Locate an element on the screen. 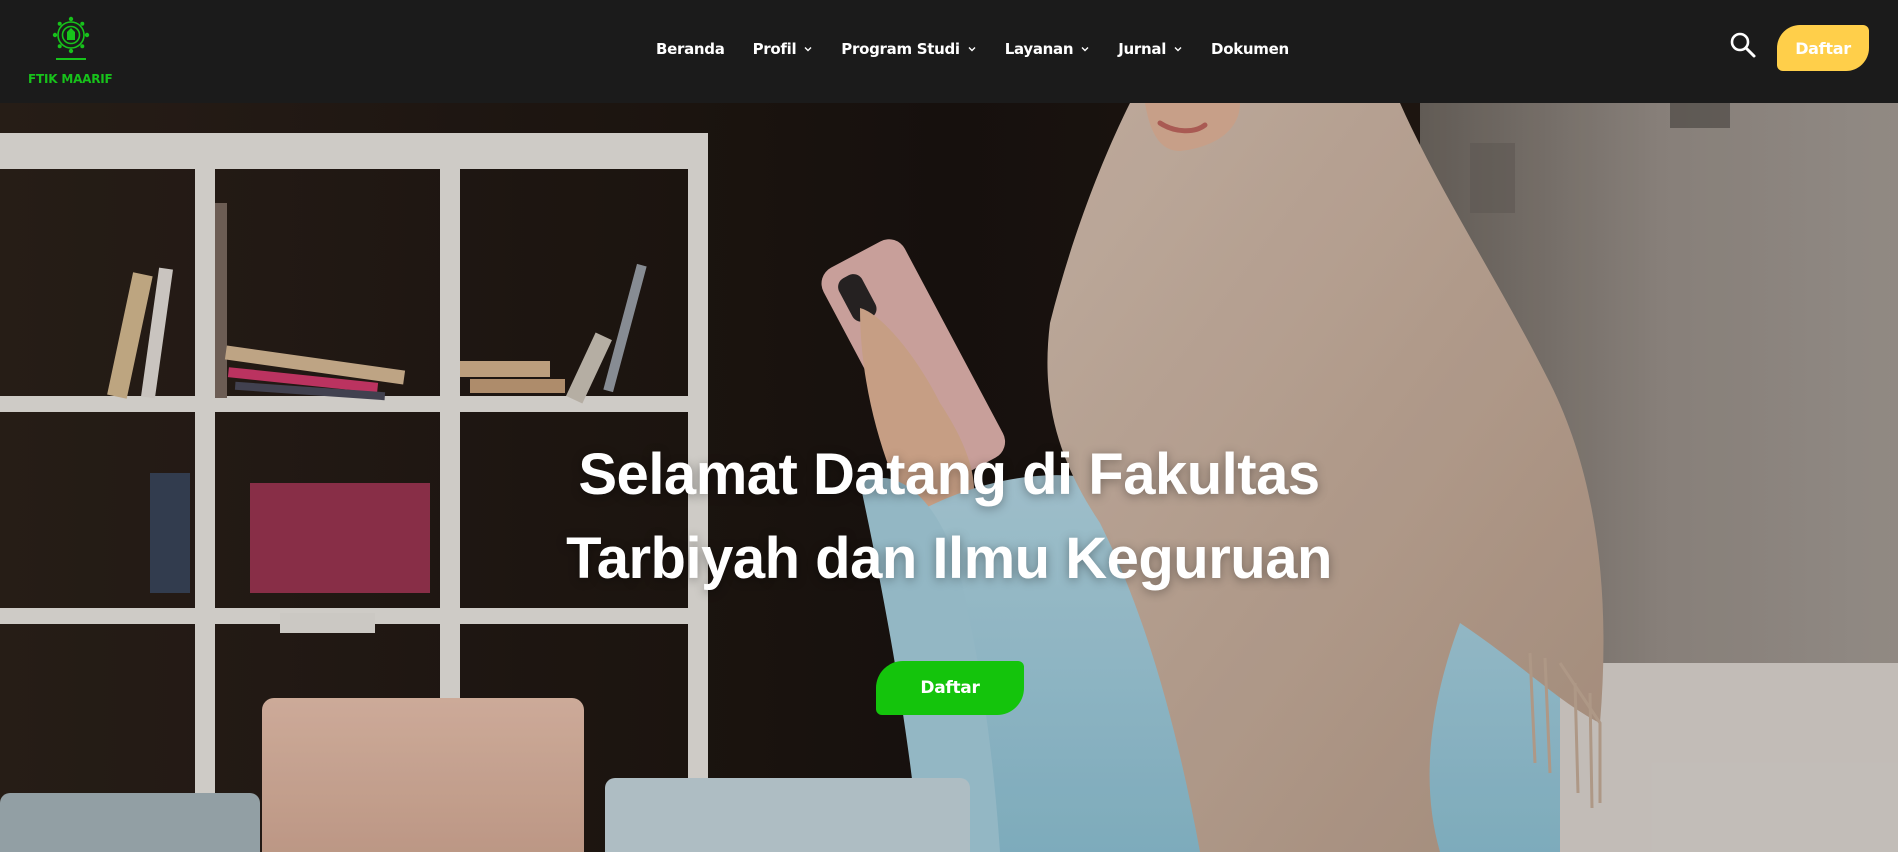  logo-emblem-icon is located at coordinates (71, 38).